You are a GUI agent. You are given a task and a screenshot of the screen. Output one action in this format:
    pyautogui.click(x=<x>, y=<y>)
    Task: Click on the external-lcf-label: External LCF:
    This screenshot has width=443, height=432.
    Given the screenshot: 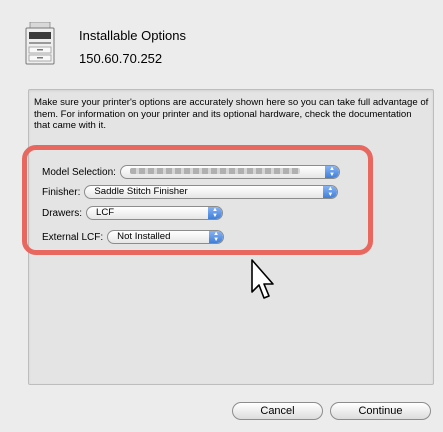 What is the action you would take?
    pyautogui.click(x=73, y=237)
    